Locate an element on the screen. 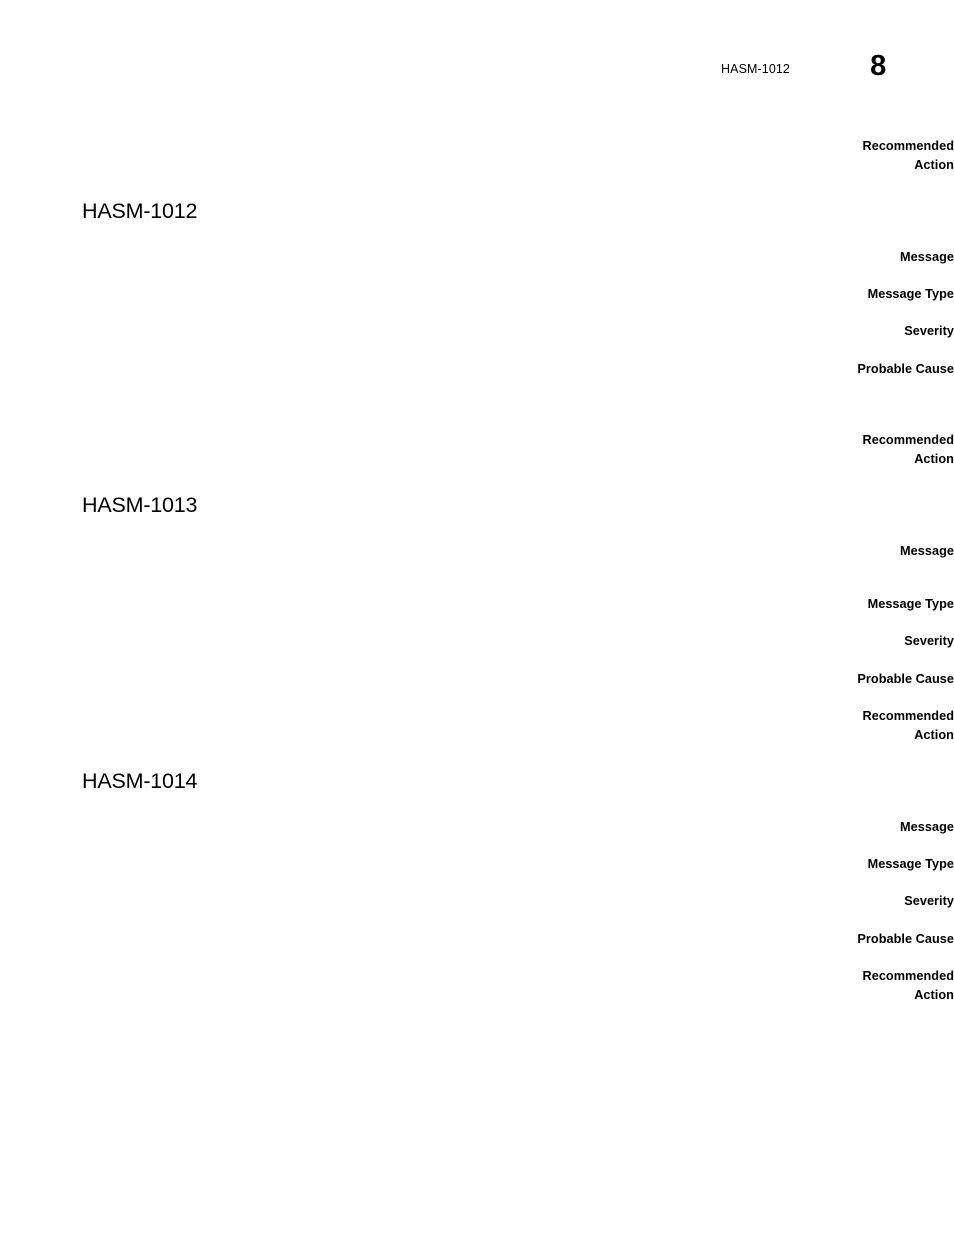 This screenshot has width=954, height=1235. section-heading-hasm-1014: HASM-1014 is located at coordinates (140, 781).